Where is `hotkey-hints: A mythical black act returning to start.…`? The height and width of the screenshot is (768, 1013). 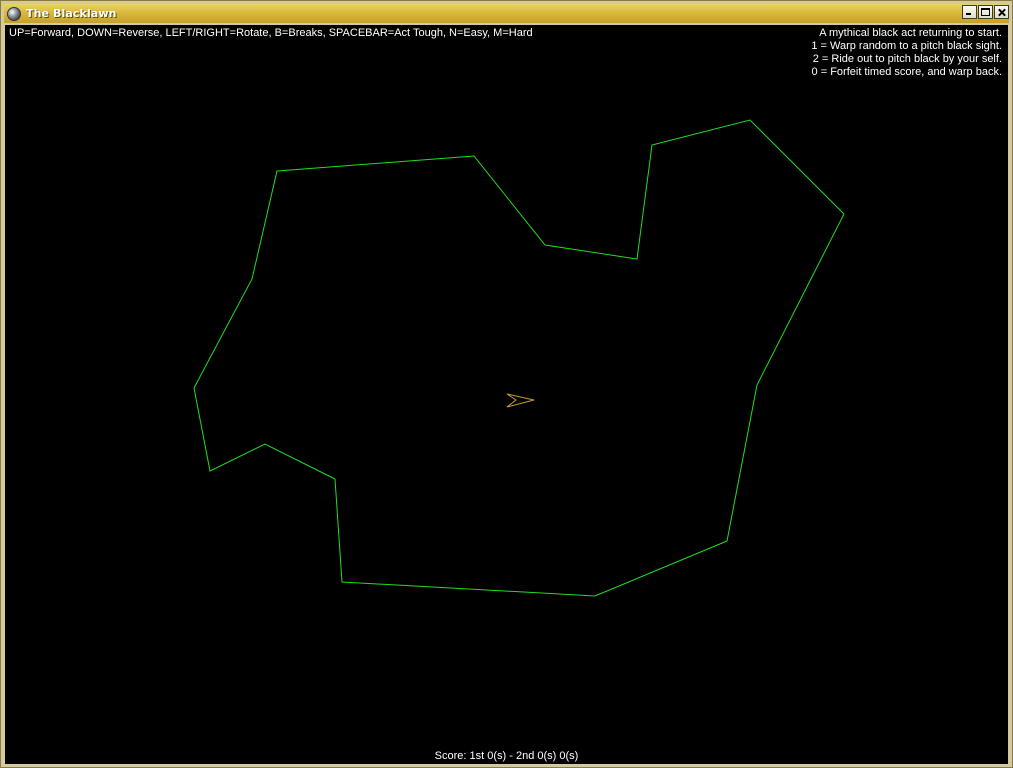 hotkey-hints: A mythical black act returning to start.… is located at coordinates (906, 53).